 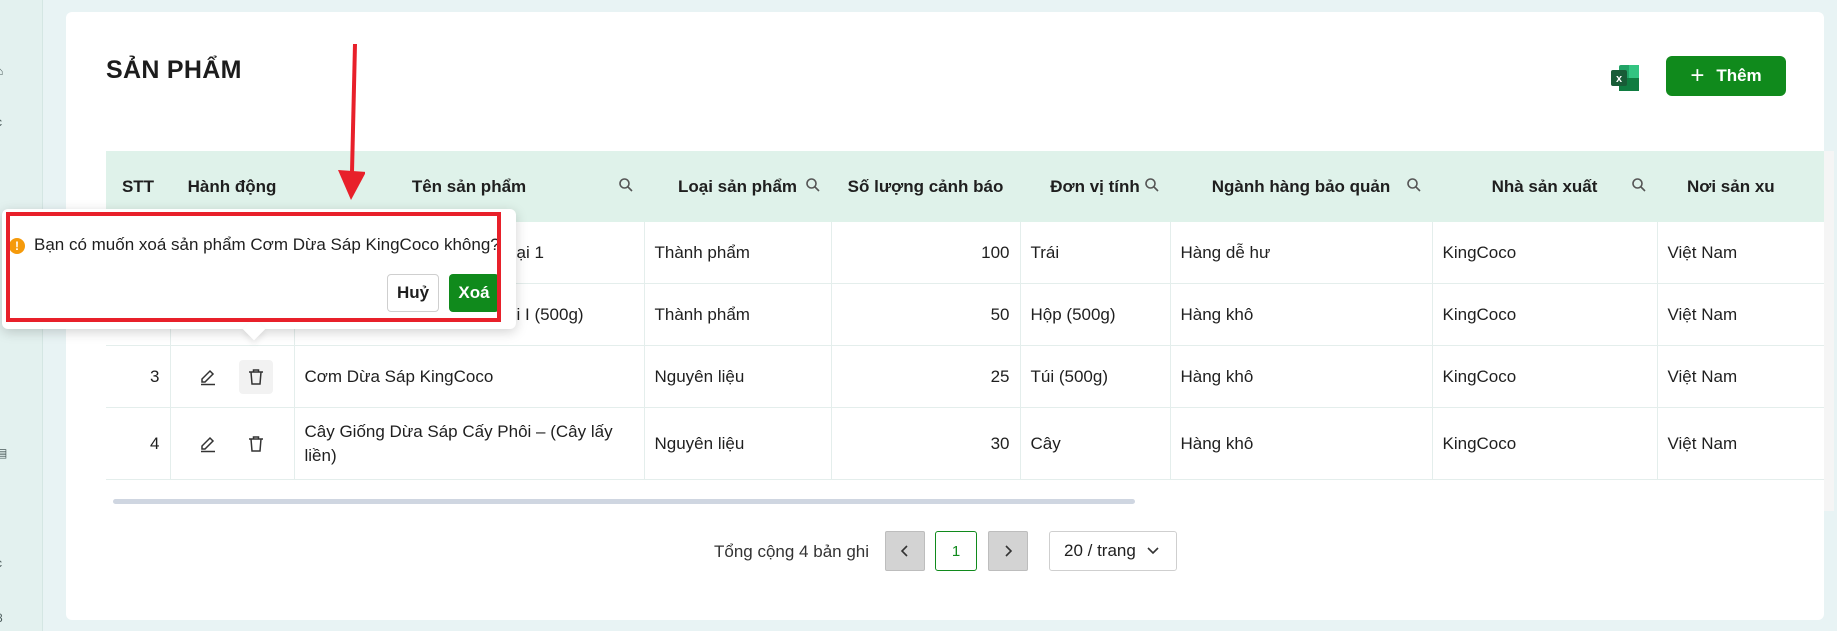 What do you see at coordinates (1697, 75) in the screenshot?
I see `plus-icon: +` at bounding box center [1697, 75].